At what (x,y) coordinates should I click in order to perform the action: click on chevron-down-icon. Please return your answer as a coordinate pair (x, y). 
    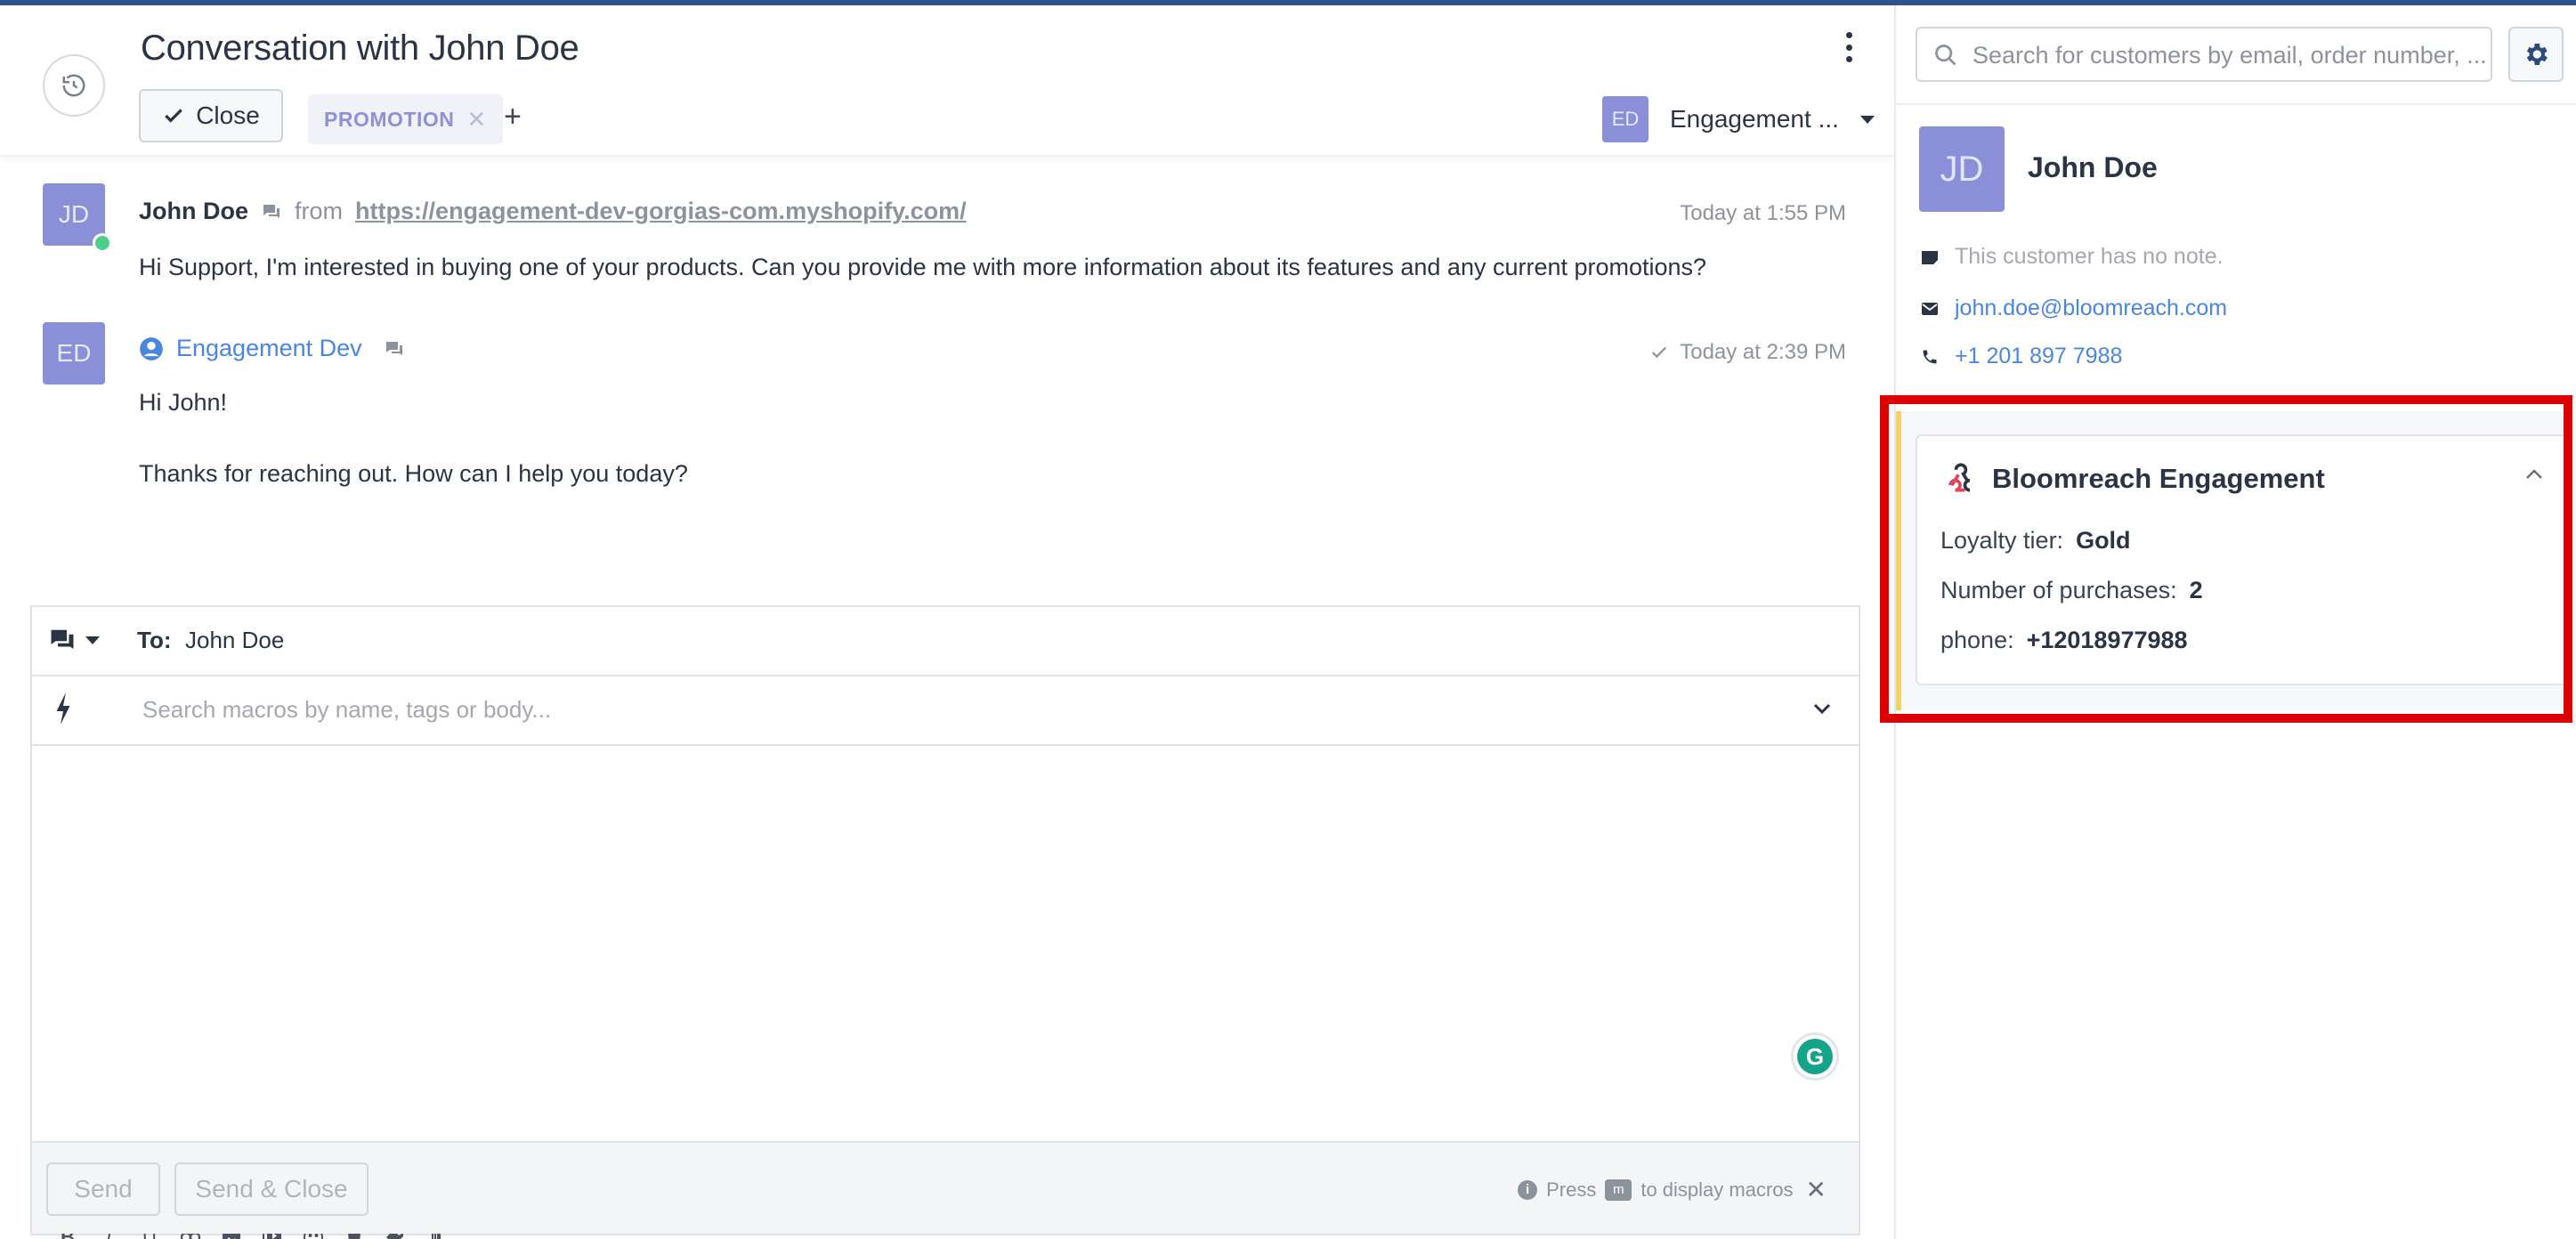
    Looking at the image, I should click on (1822, 708).